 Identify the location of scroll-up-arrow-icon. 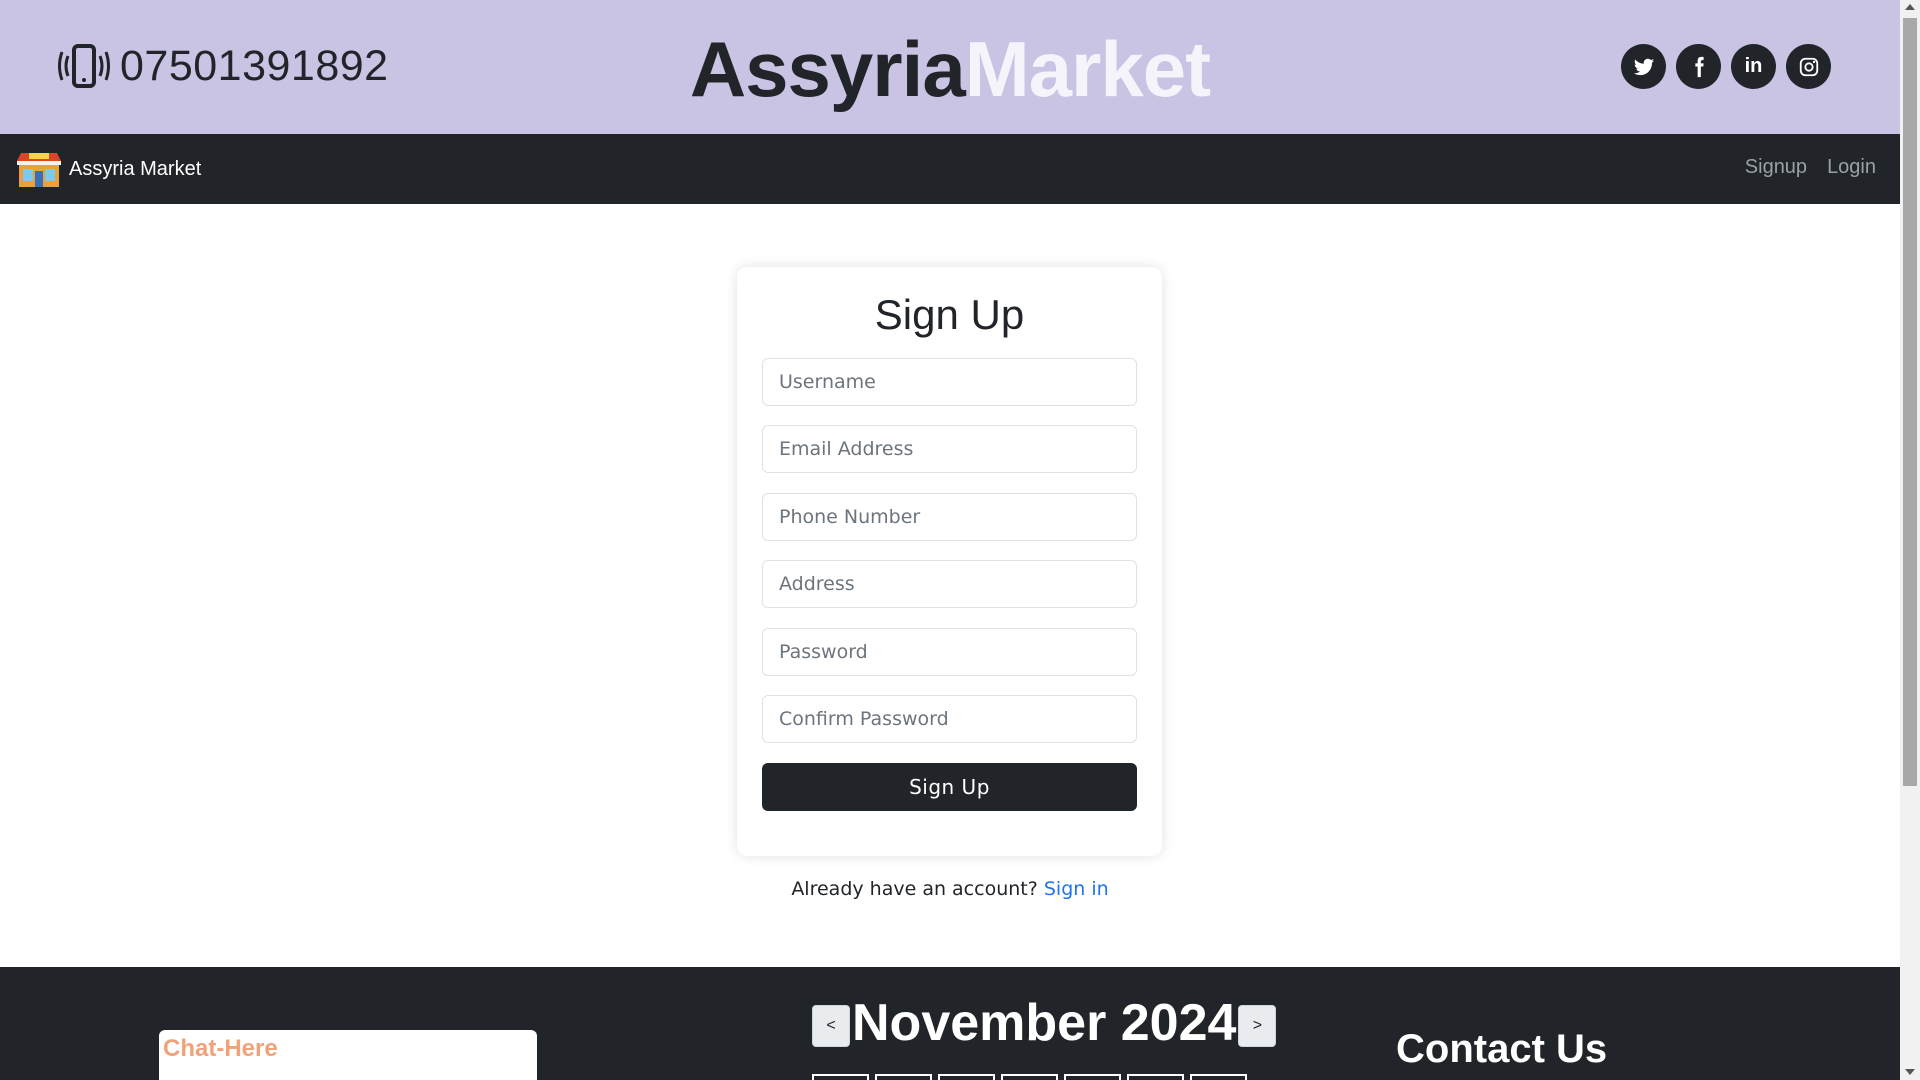
(1910, 7).